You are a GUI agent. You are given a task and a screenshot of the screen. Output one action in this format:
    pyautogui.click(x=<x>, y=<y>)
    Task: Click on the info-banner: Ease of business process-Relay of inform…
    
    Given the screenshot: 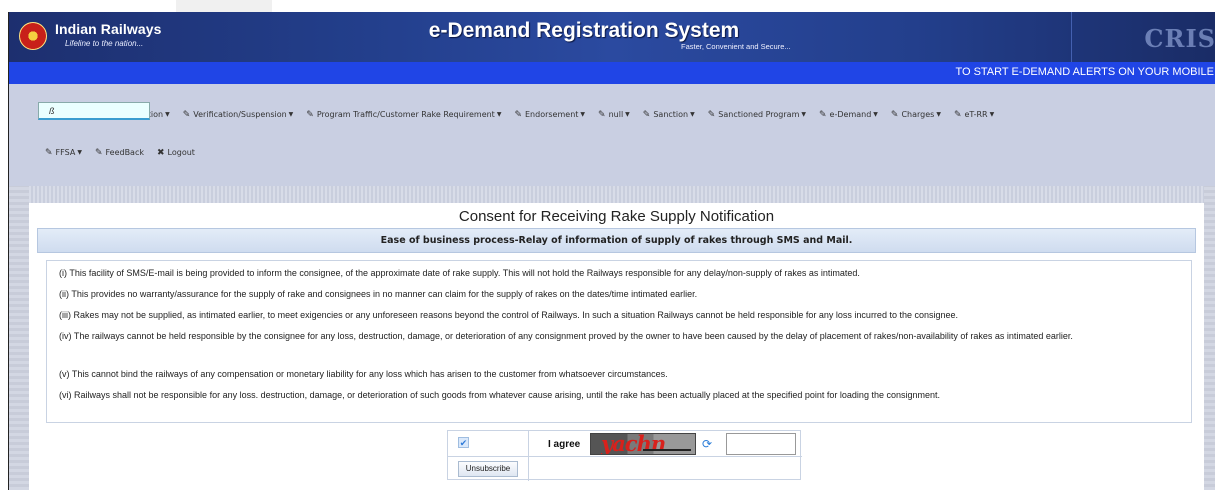 What is the action you would take?
    pyautogui.click(x=616, y=240)
    